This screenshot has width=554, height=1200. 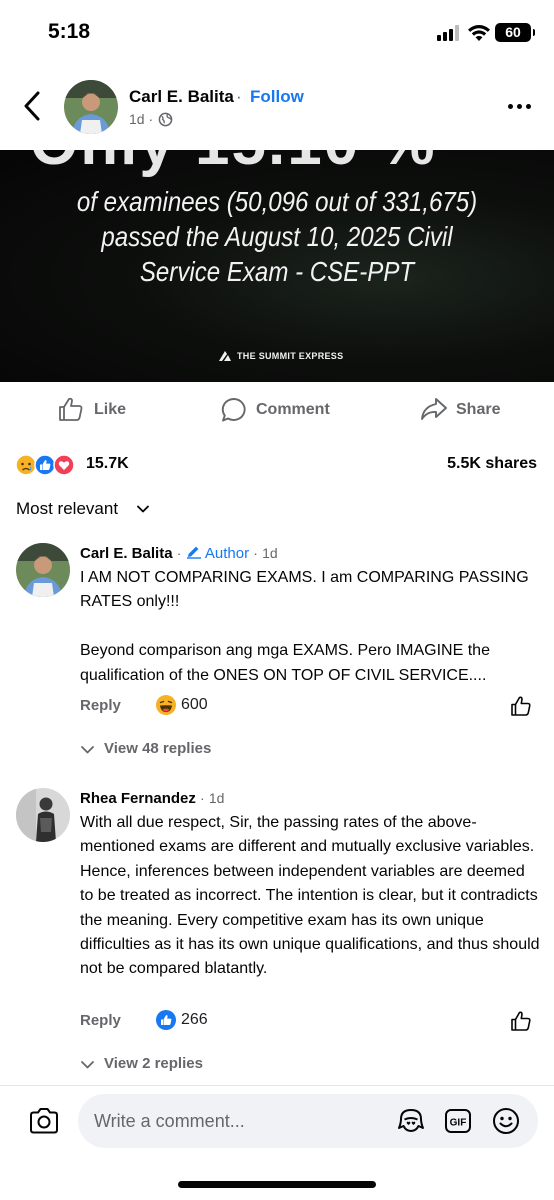 I want to click on comment-header: Carl E. Balita · Author · 1d, so click(x=179, y=553).